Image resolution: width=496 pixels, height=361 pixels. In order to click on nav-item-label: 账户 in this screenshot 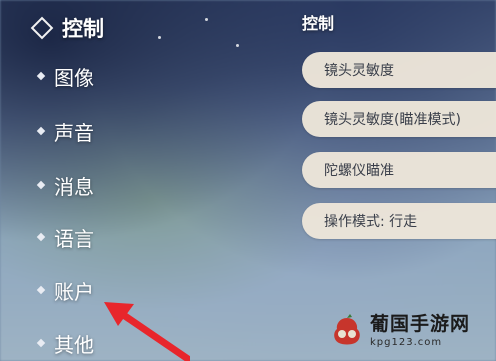, I will do `click(74, 291)`.